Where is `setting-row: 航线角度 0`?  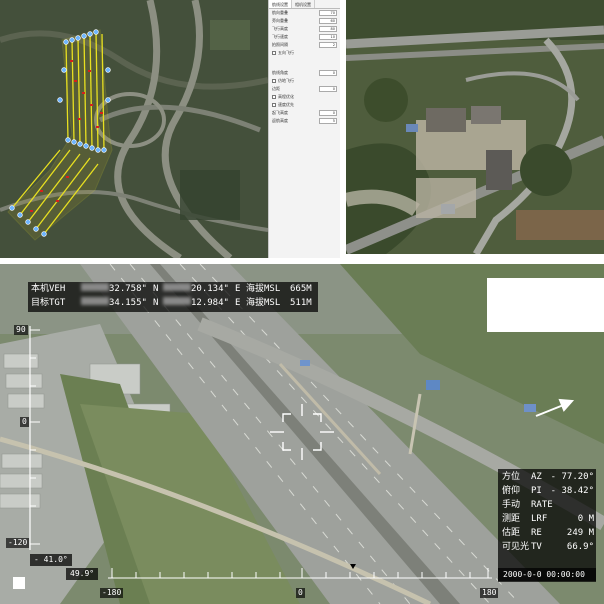
setting-row: 航线角度 0 is located at coordinates (304, 73).